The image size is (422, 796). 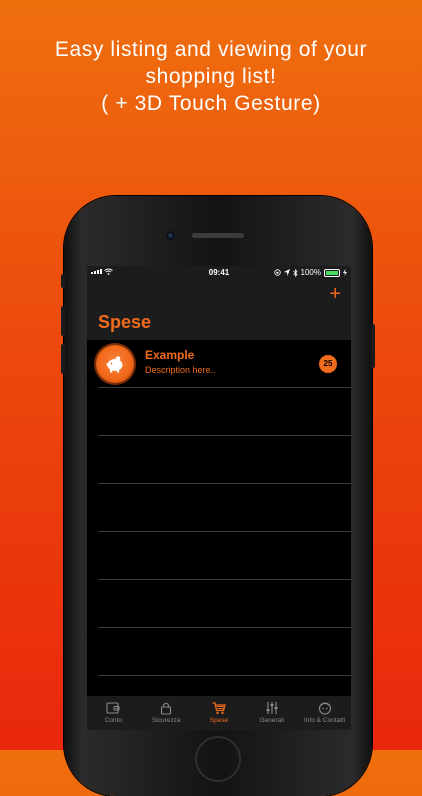 I want to click on list-item: Example Description here.. 25, so click(x=219, y=364).